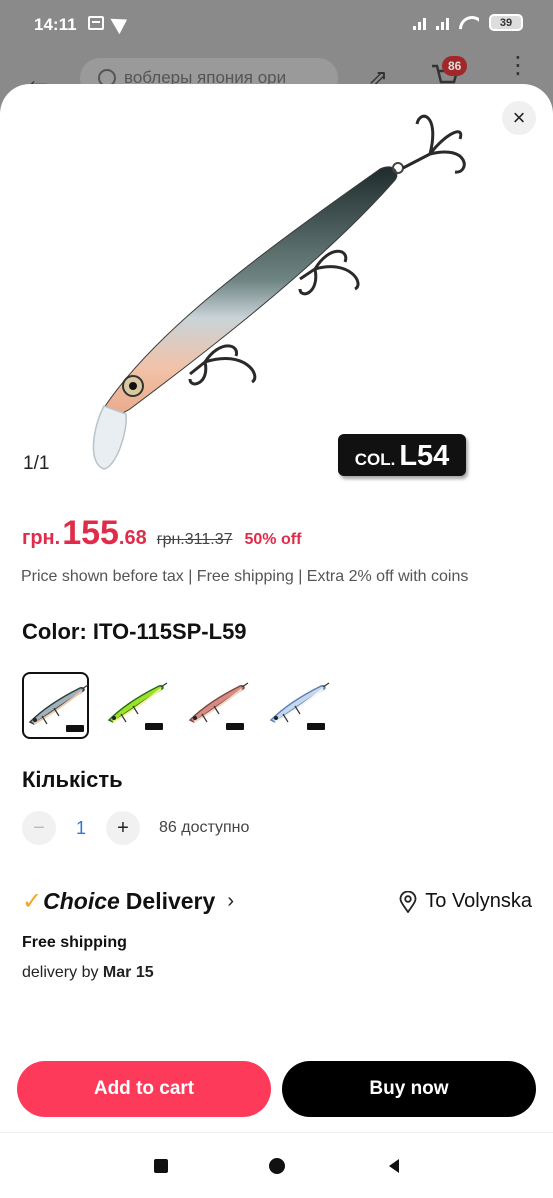  I want to click on color-swatches, so click(177, 705).